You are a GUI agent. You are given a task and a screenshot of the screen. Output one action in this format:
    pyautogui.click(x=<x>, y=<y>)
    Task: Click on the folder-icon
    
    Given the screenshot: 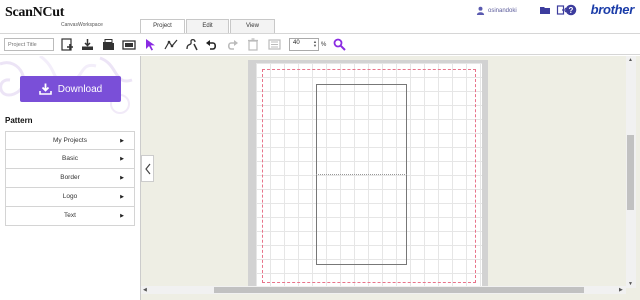 What is the action you would take?
    pyautogui.click(x=545, y=10)
    